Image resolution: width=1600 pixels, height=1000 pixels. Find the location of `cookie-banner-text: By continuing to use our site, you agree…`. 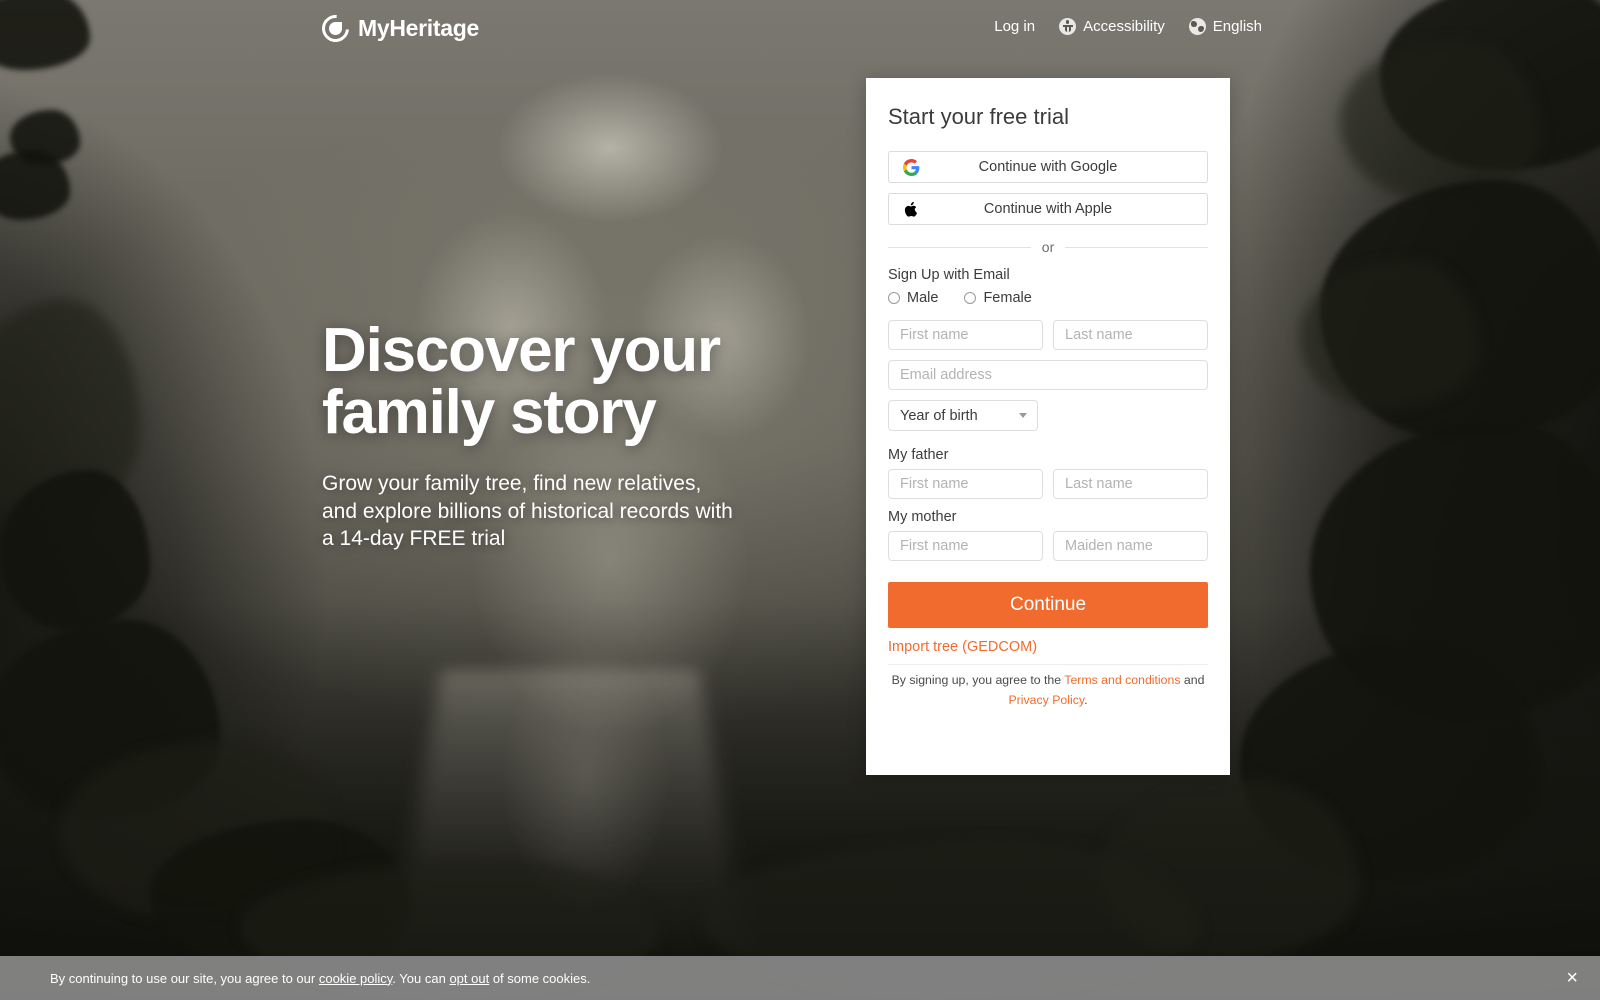

cookie-banner-text: By continuing to use our site, you agree… is located at coordinates (320, 978).